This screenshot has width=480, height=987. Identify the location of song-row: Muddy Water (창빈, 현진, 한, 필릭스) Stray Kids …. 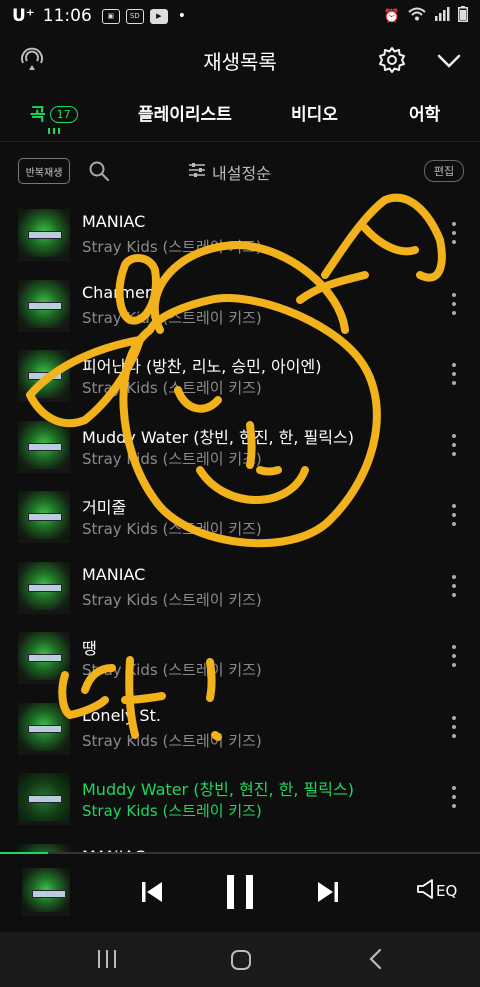
(240, 447).